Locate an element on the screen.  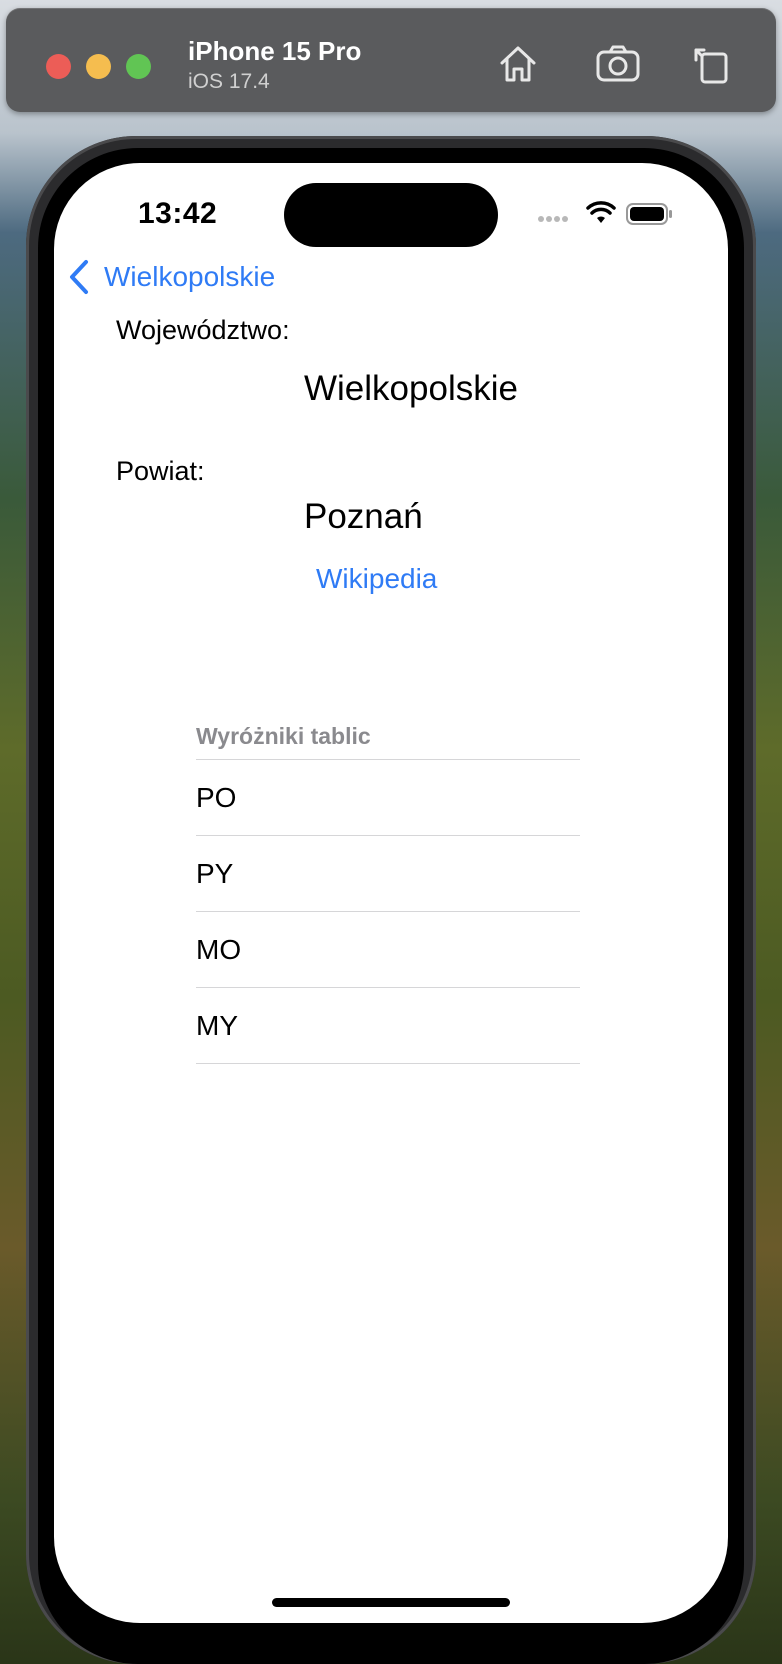
list-item: PO is located at coordinates (388, 798).